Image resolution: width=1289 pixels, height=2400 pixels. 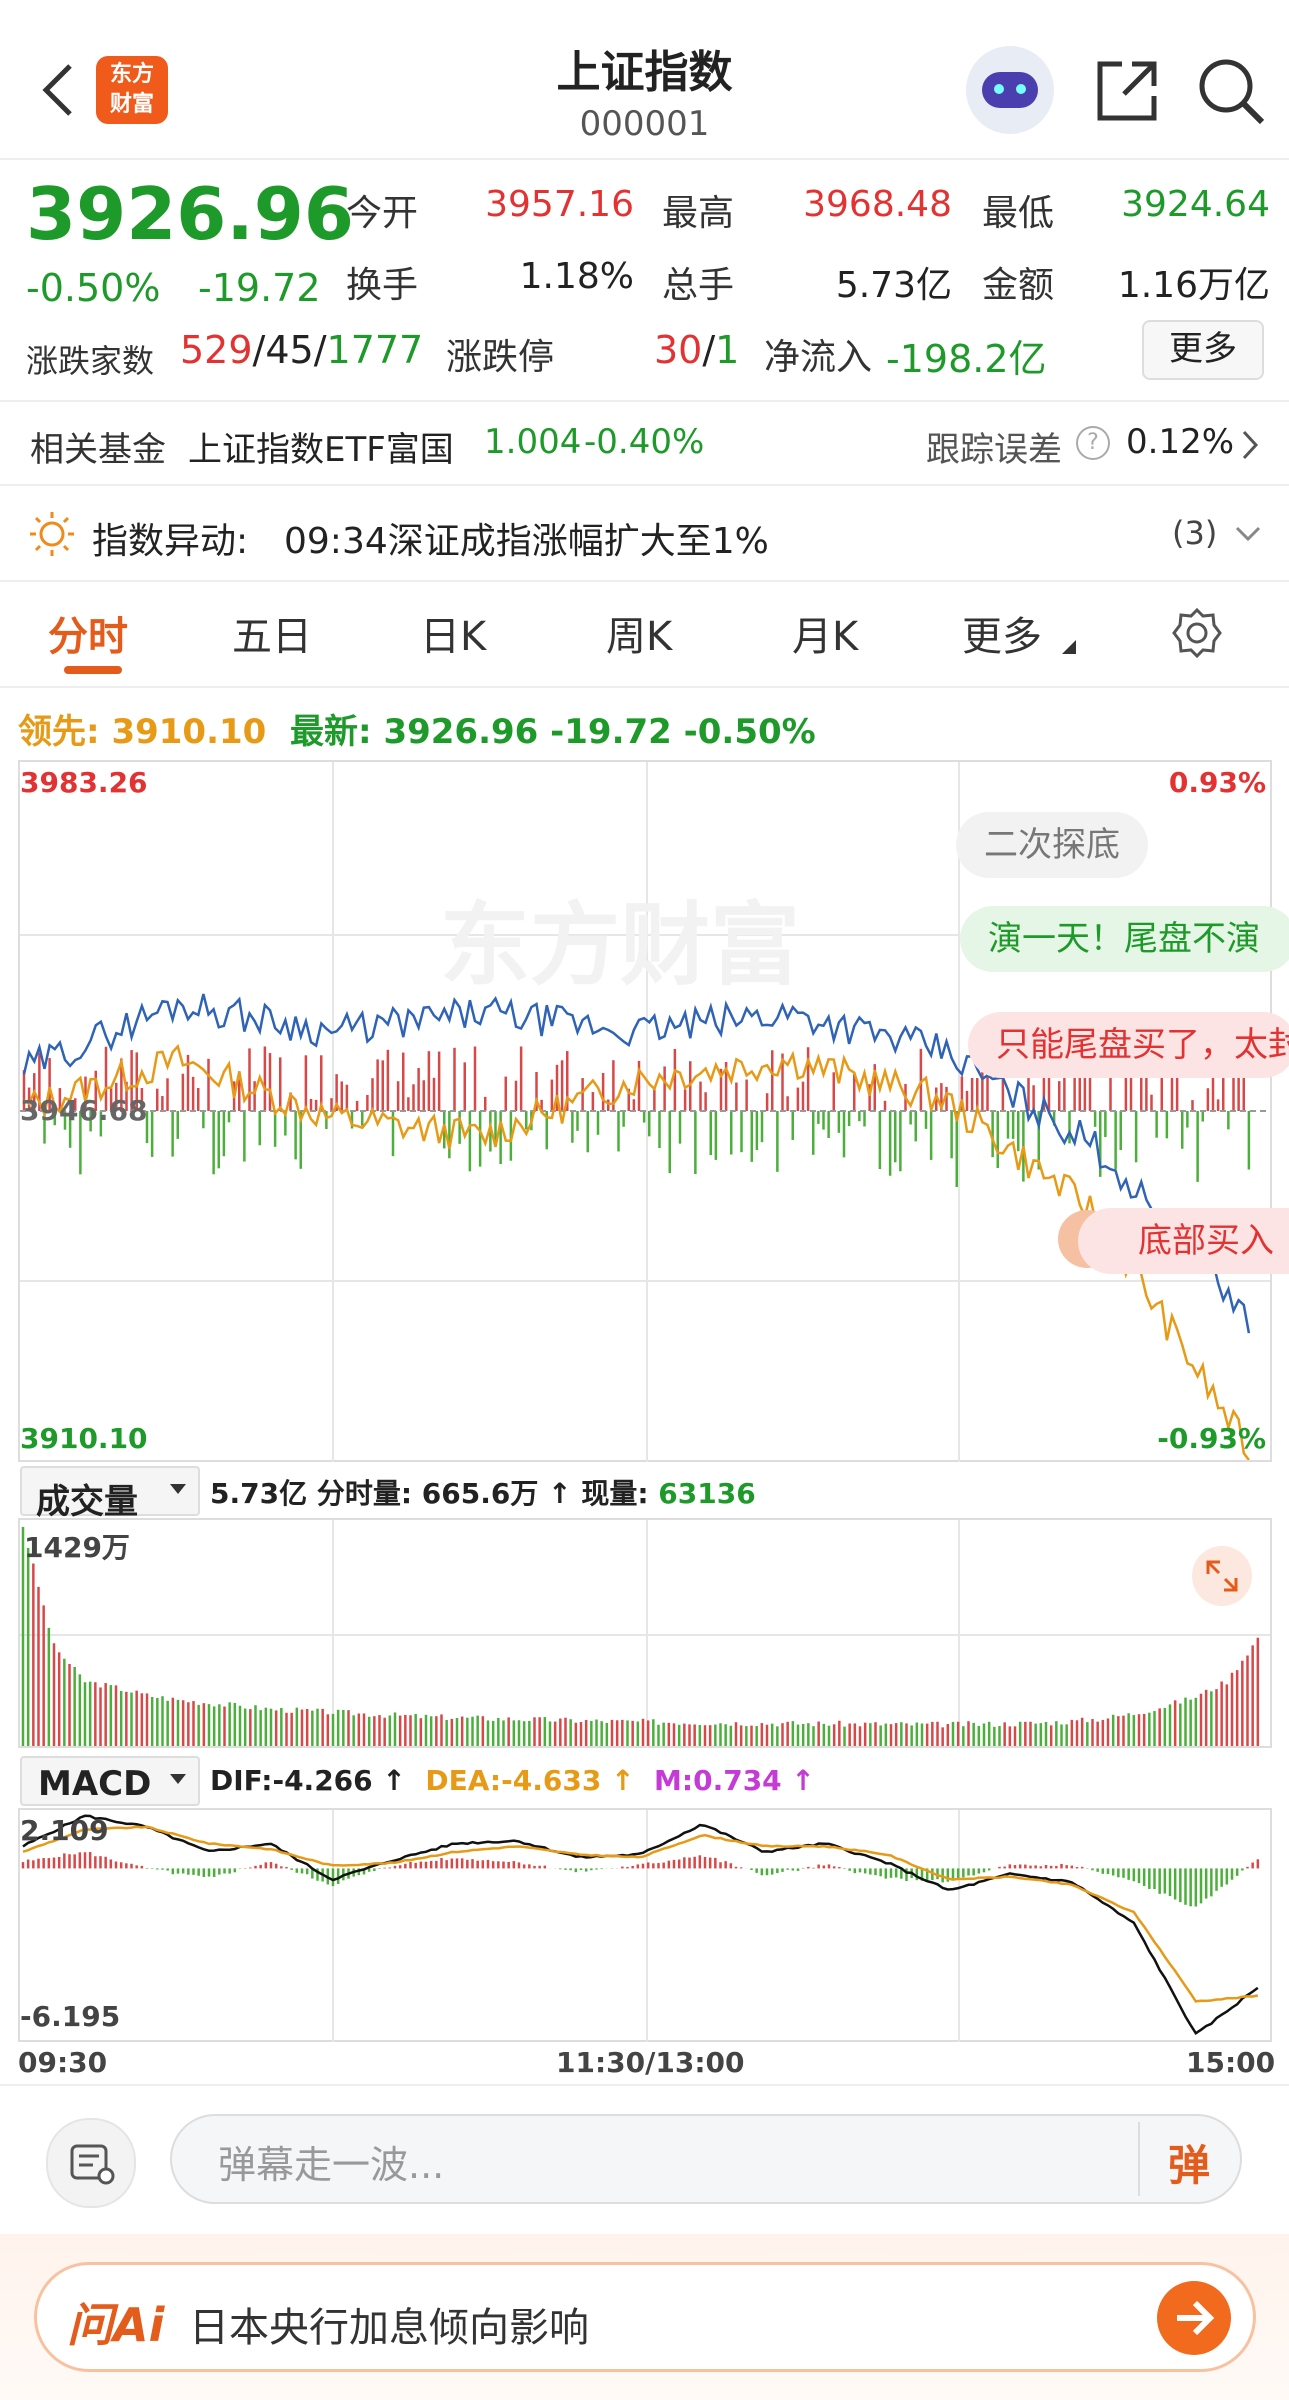 I want to click on macd-legend: DIF:-4.266 ↑ DEA:-4.633 ↑ M:0.734 ↑, so click(x=512, y=1780).